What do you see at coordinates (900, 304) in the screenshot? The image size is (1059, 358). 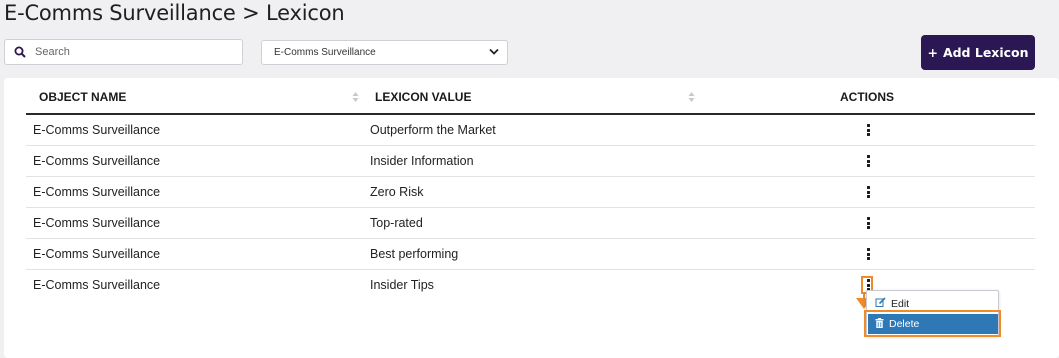 I see `menu-item-edit-label: Edit` at bounding box center [900, 304].